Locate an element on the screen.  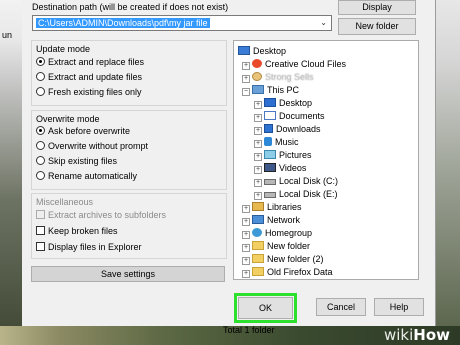
radio-fresh-existing: Fresh existing files only is located at coordinates (89, 92).